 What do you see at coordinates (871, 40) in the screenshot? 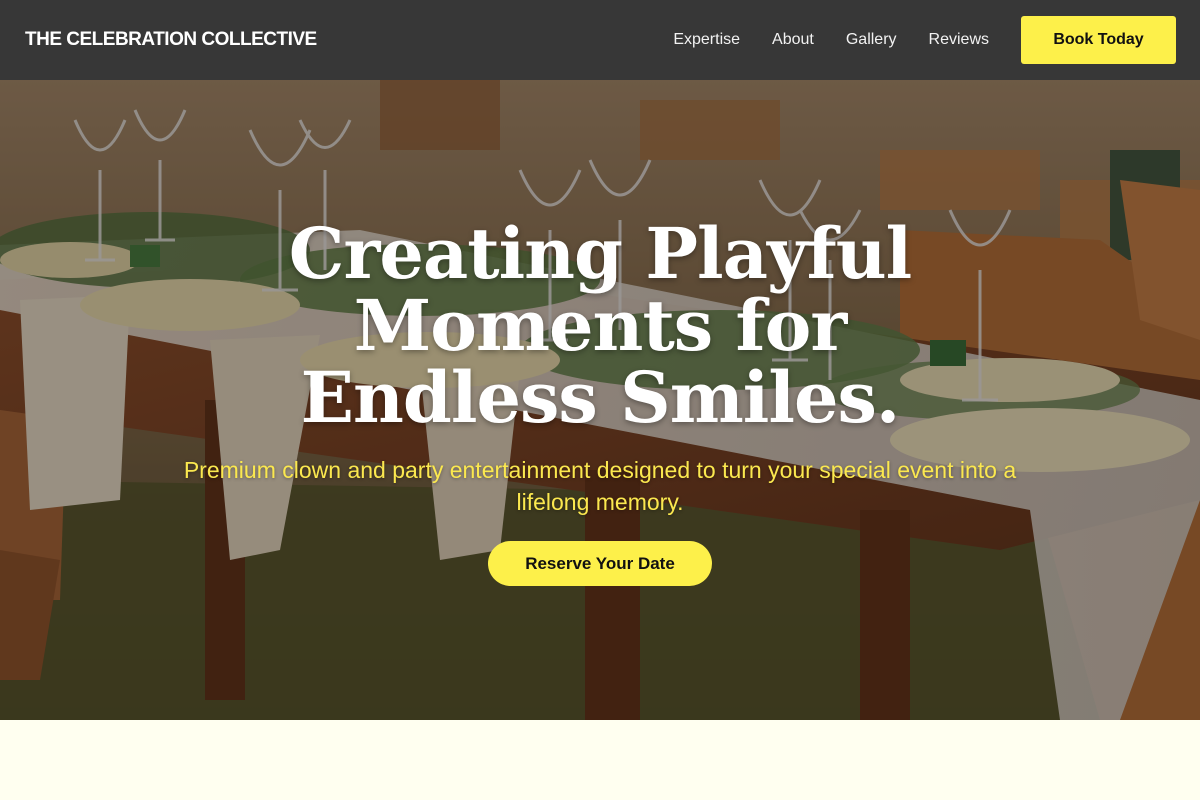
I see `nav-link-gallery: Gallery` at bounding box center [871, 40].